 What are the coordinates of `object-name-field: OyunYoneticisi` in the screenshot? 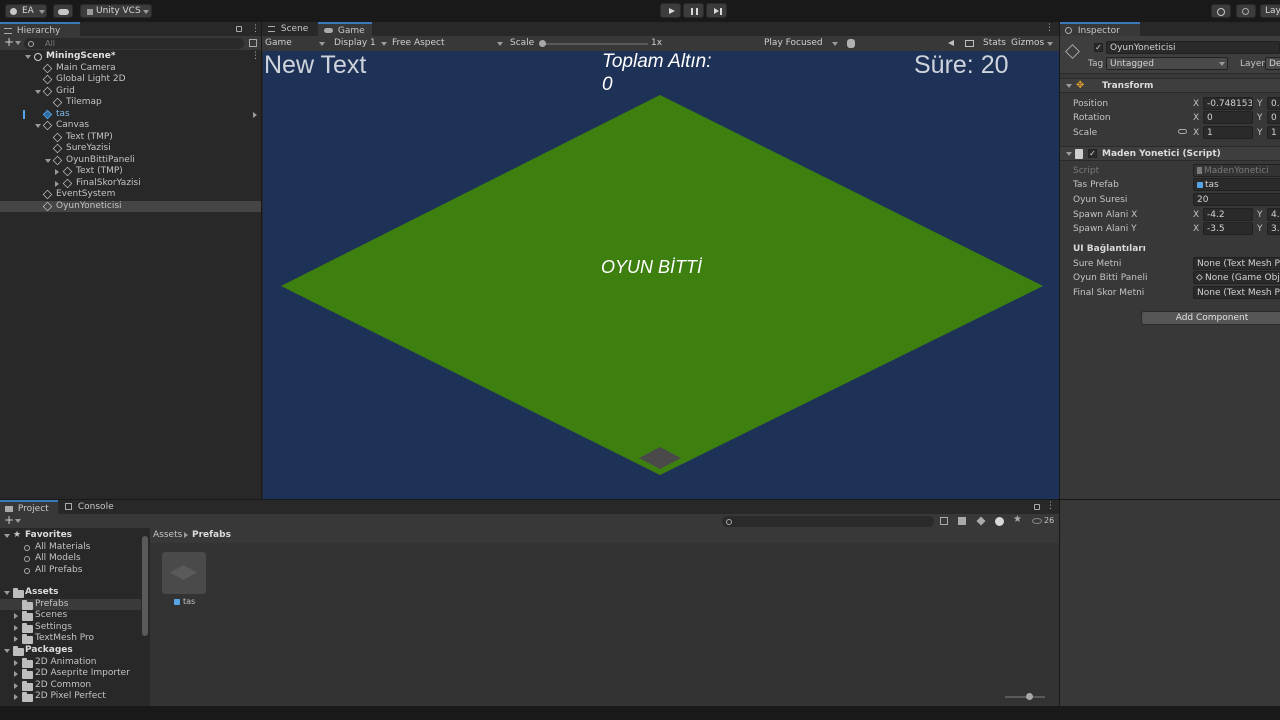 It's located at (1193, 47).